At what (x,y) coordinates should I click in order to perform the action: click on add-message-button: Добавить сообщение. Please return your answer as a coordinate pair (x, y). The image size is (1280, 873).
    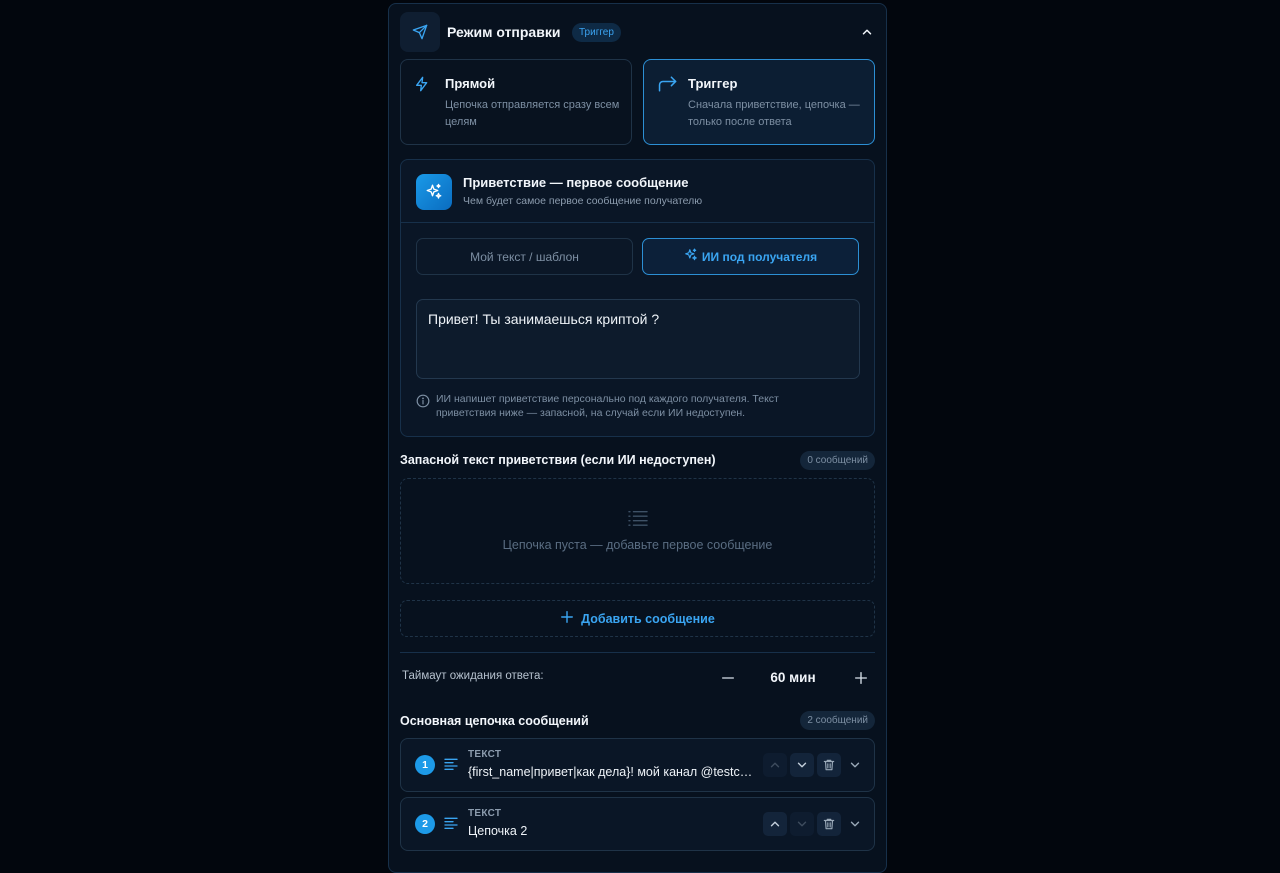
    Looking at the image, I should click on (637, 618).